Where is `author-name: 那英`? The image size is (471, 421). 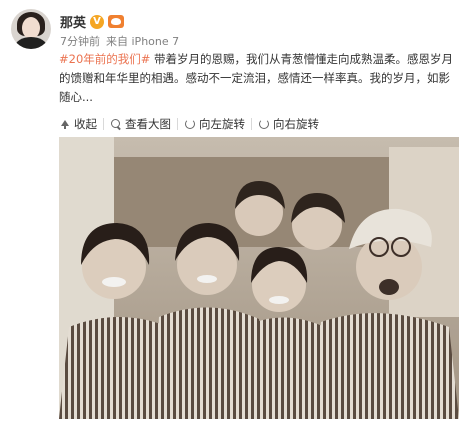 author-name: 那英 is located at coordinates (73, 21).